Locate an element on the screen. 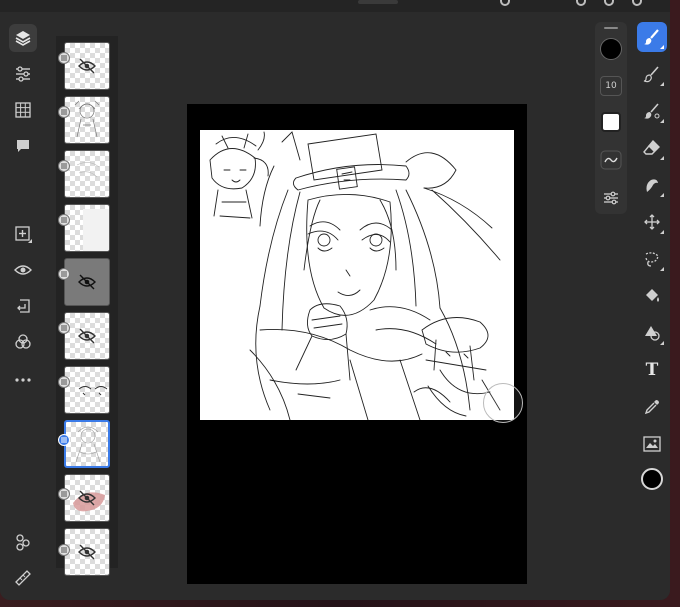 This screenshot has height=607, width=680. add-layer-button is located at coordinates (23, 234).